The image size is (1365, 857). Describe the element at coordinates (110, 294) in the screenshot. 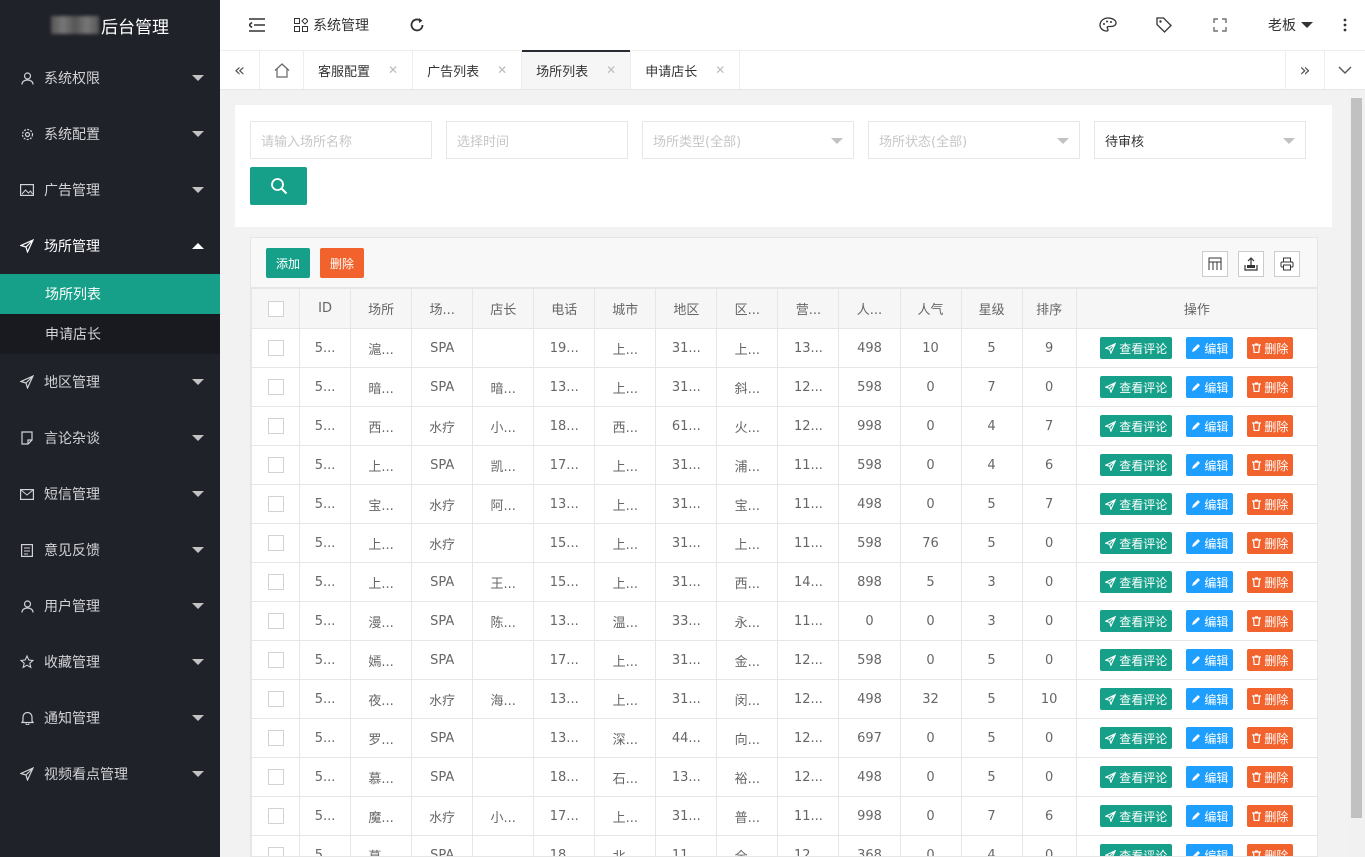

I see `sidebar-subitem-1: 场所列表` at that location.